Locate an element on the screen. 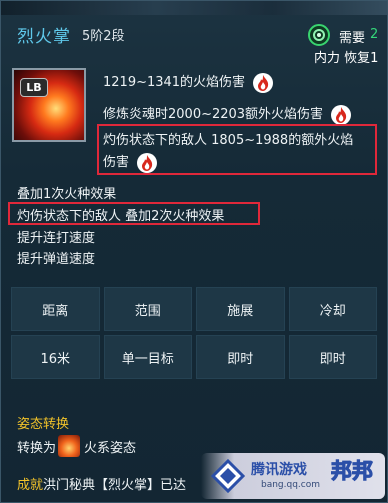 Image resolution: width=388 pixels, height=503 pixels. fire-stance-icon is located at coordinates (69, 446).